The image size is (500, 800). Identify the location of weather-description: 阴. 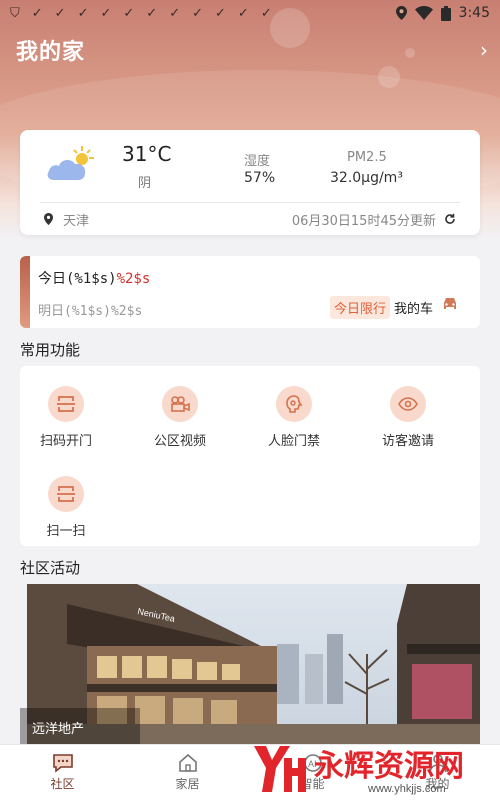
(145, 183).